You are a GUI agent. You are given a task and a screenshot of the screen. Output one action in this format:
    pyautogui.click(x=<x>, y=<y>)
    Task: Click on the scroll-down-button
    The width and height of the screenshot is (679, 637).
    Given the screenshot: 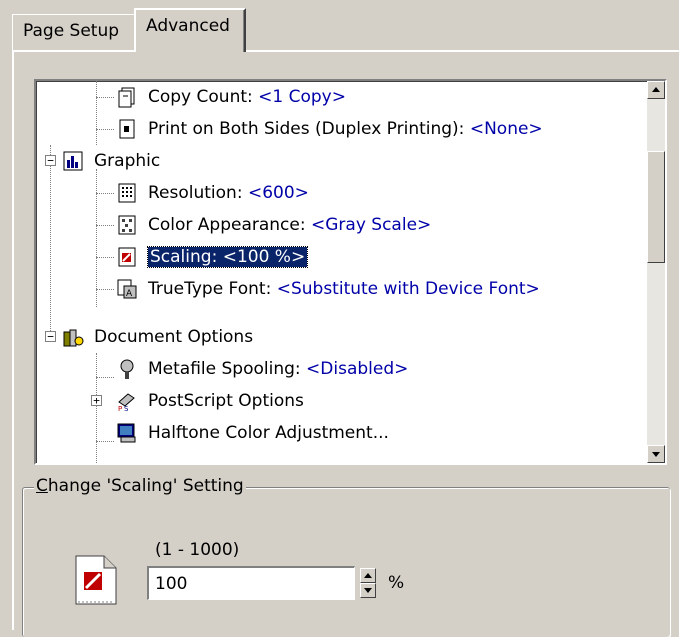 What is the action you would take?
    pyautogui.click(x=656, y=454)
    